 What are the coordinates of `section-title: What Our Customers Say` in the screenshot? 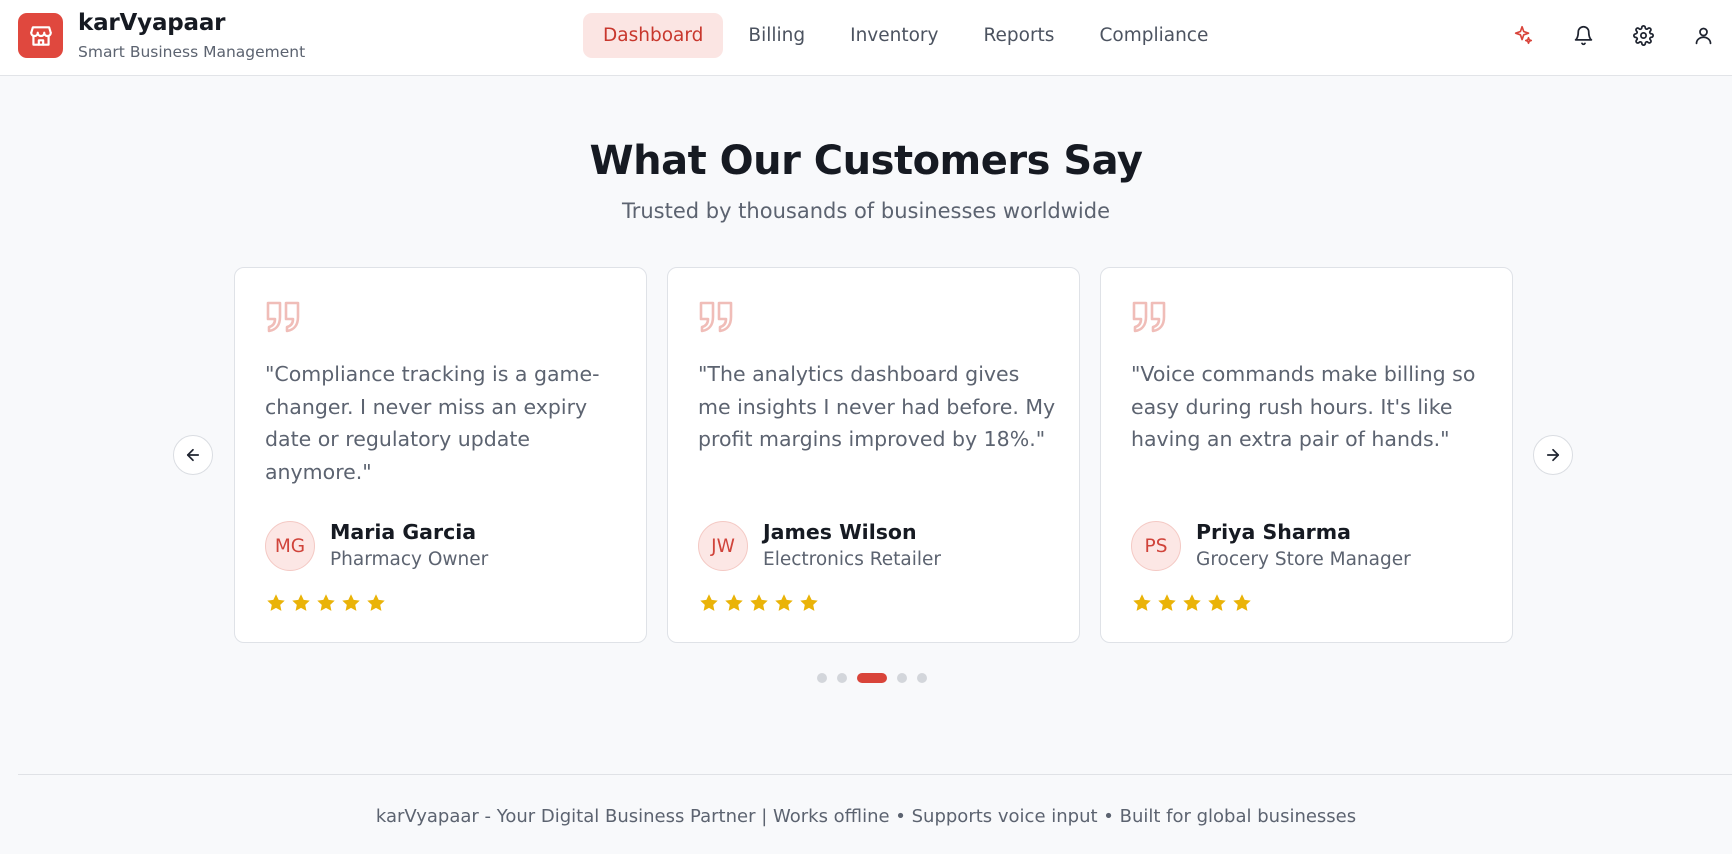 It's located at (866, 161).